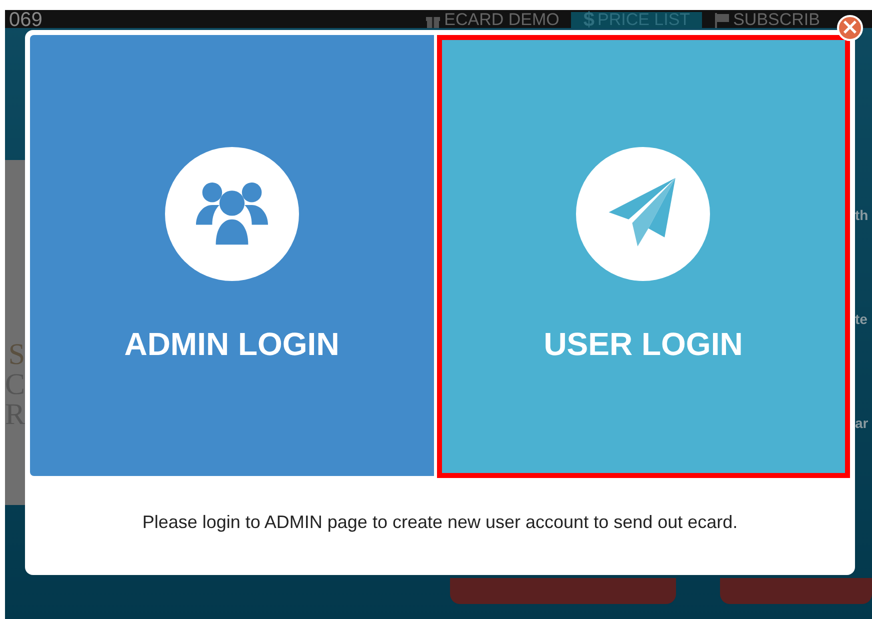 This screenshot has width=872, height=619. I want to click on nav-link: ECARD DEMO, so click(492, 20).